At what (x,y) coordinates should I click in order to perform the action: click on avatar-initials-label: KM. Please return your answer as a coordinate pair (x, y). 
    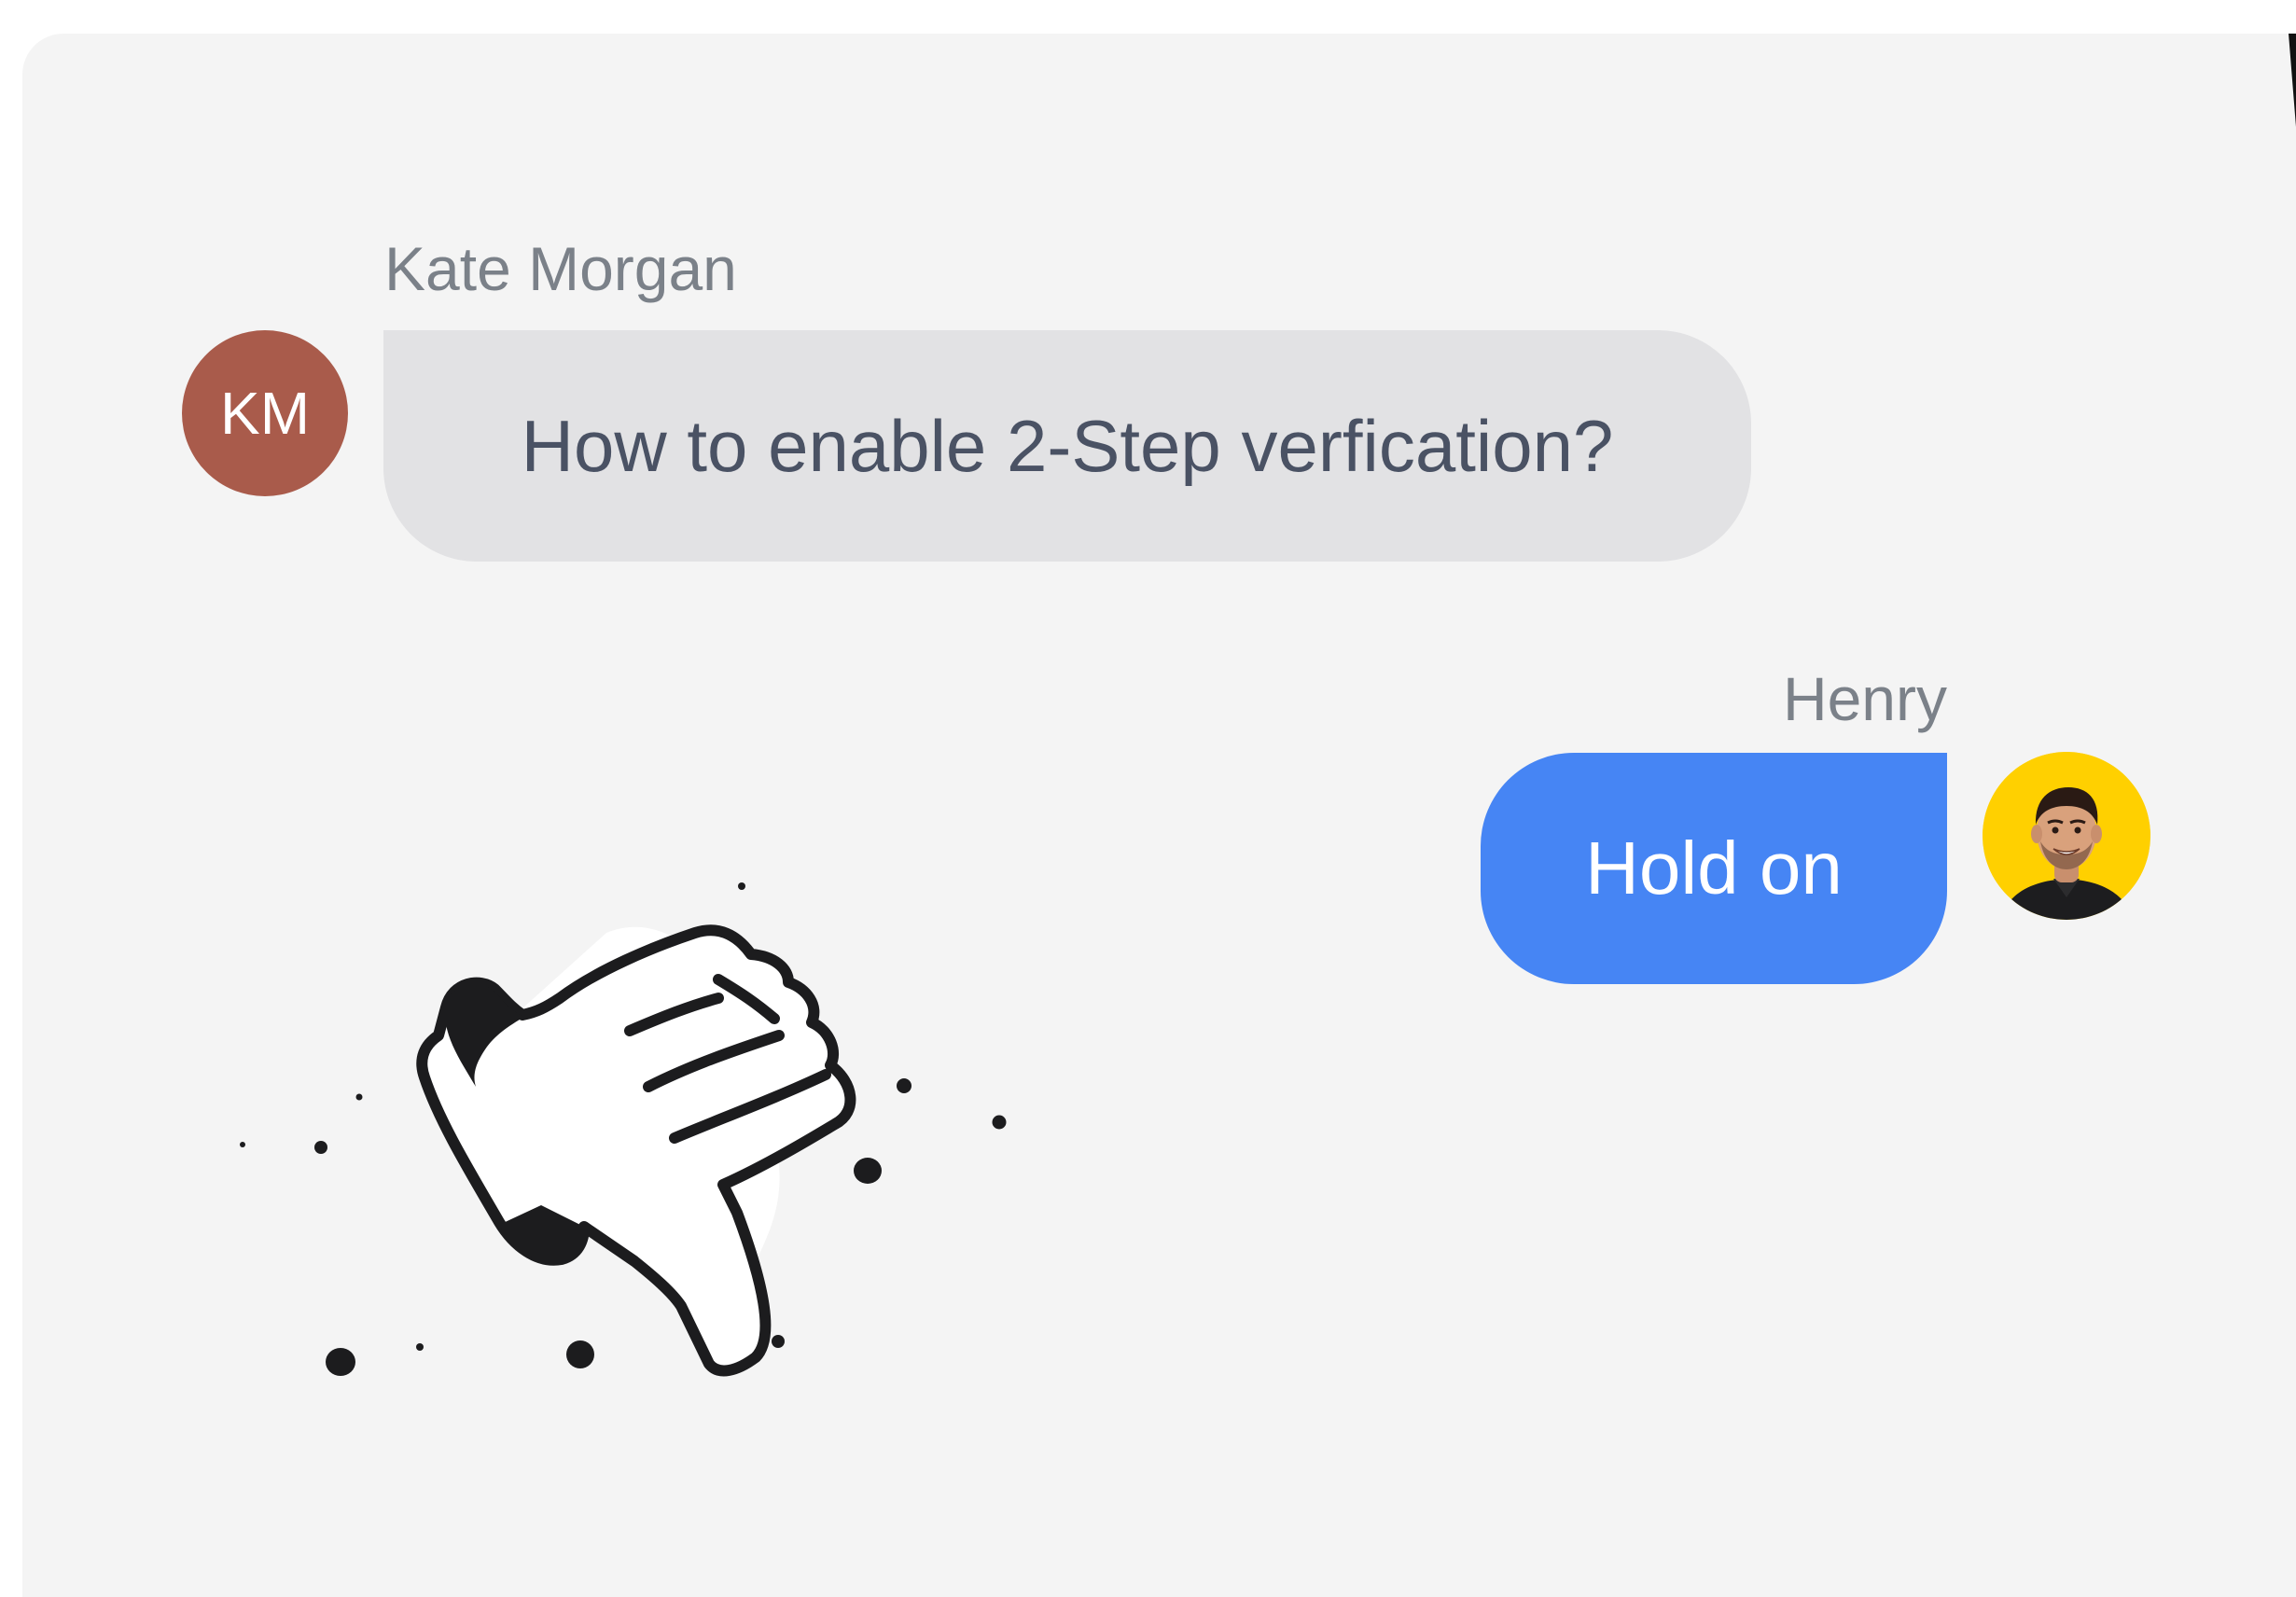
    Looking at the image, I should click on (265, 414).